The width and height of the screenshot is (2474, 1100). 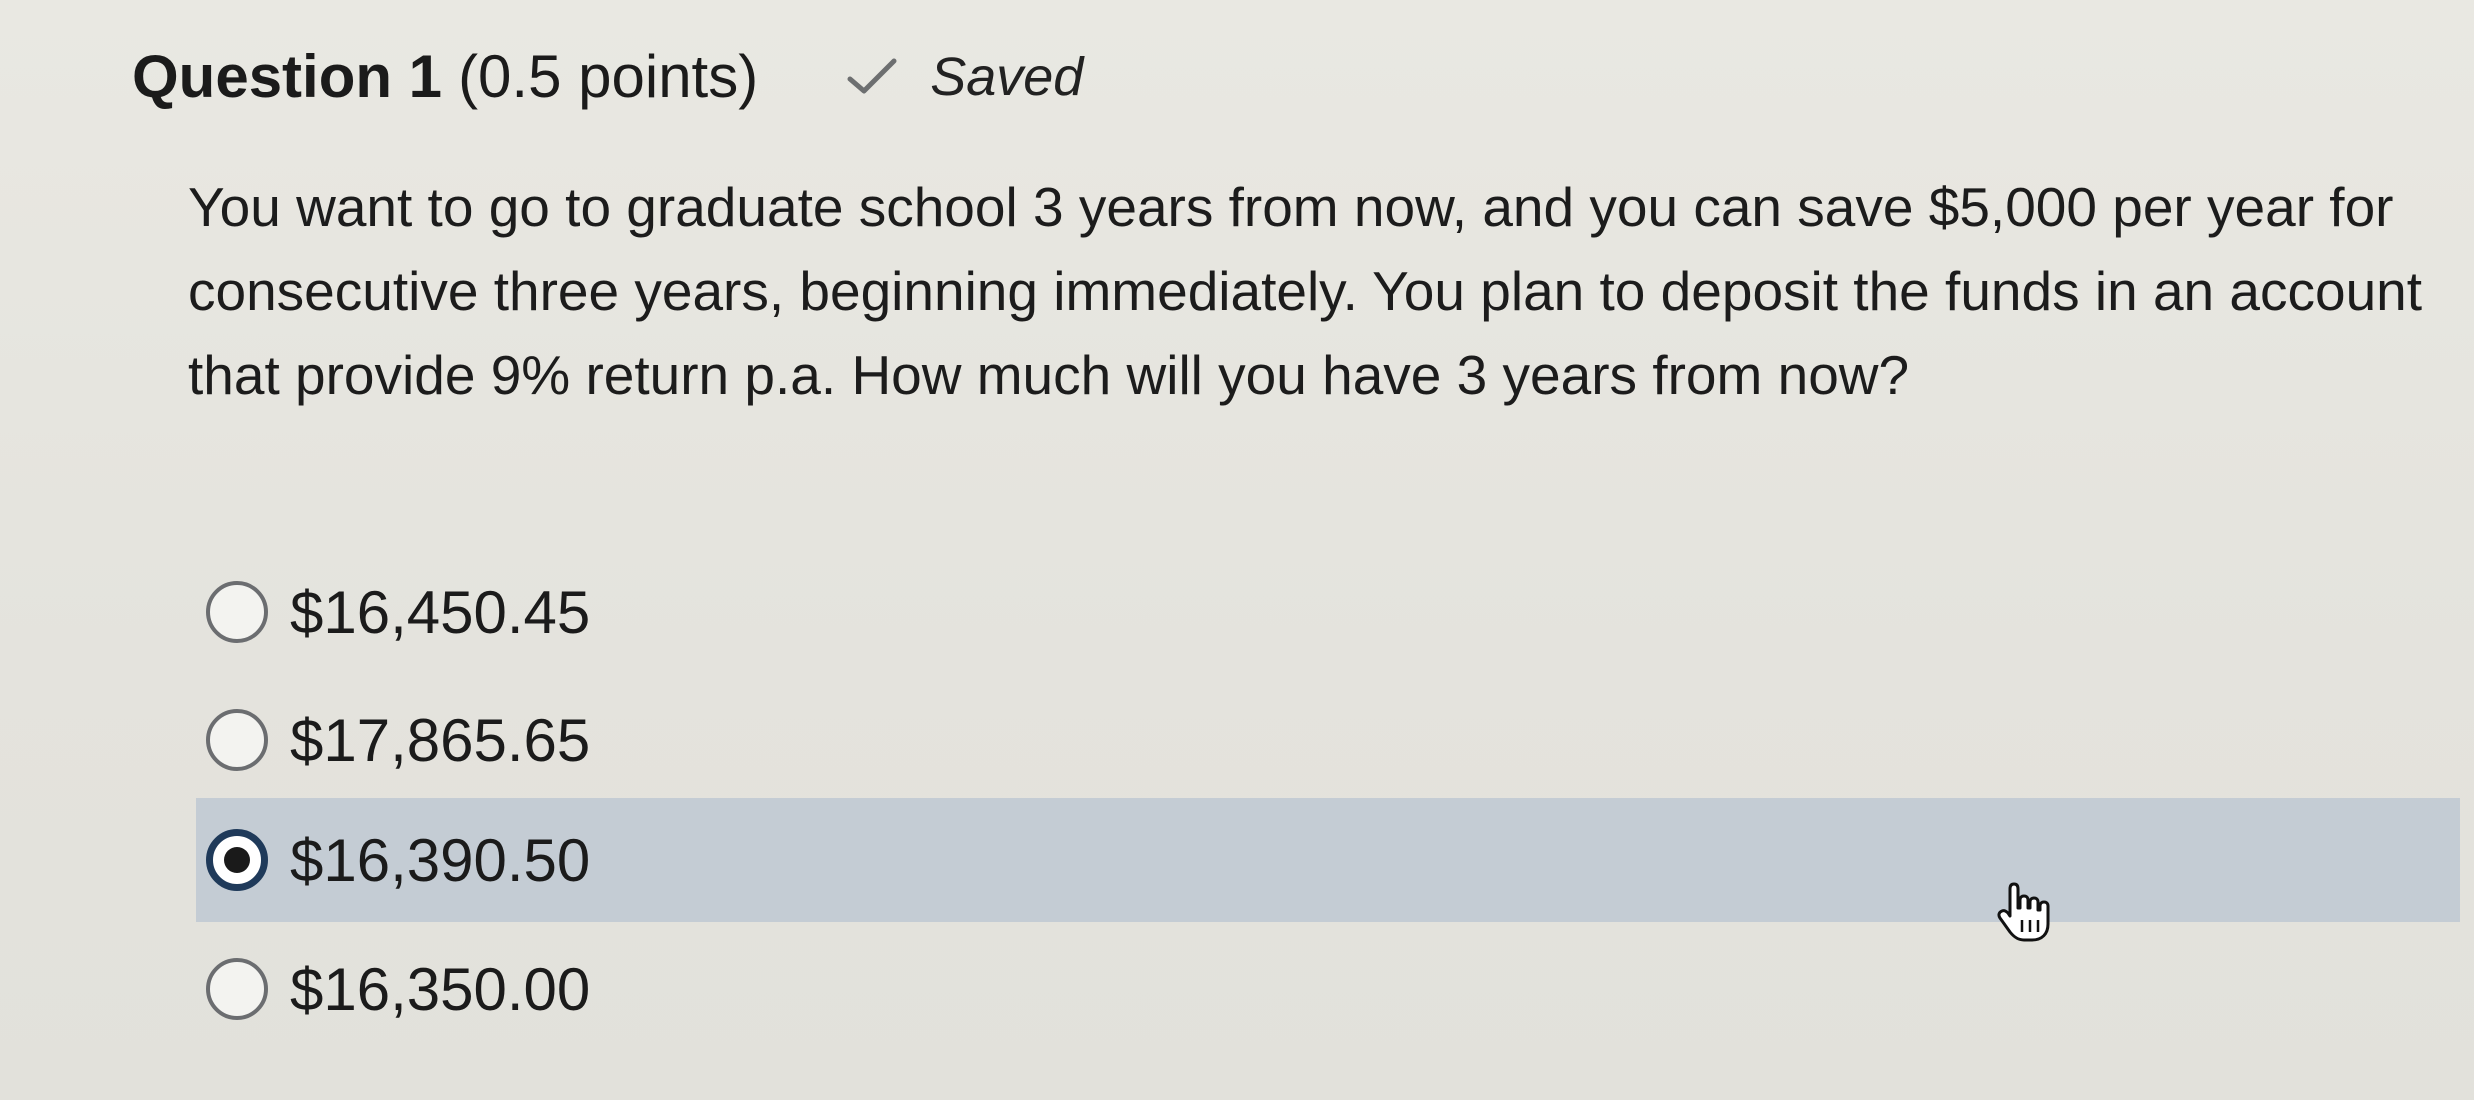 What do you see at coordinates (2023, 912) in the screenshot?
I see `hand-pointer-icon` at bounding box center [2023, 912].